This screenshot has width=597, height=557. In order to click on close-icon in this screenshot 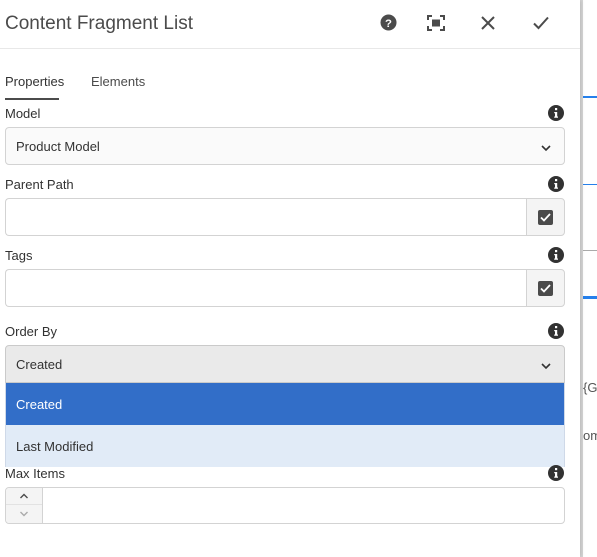, I will do `click(488, 25)`.